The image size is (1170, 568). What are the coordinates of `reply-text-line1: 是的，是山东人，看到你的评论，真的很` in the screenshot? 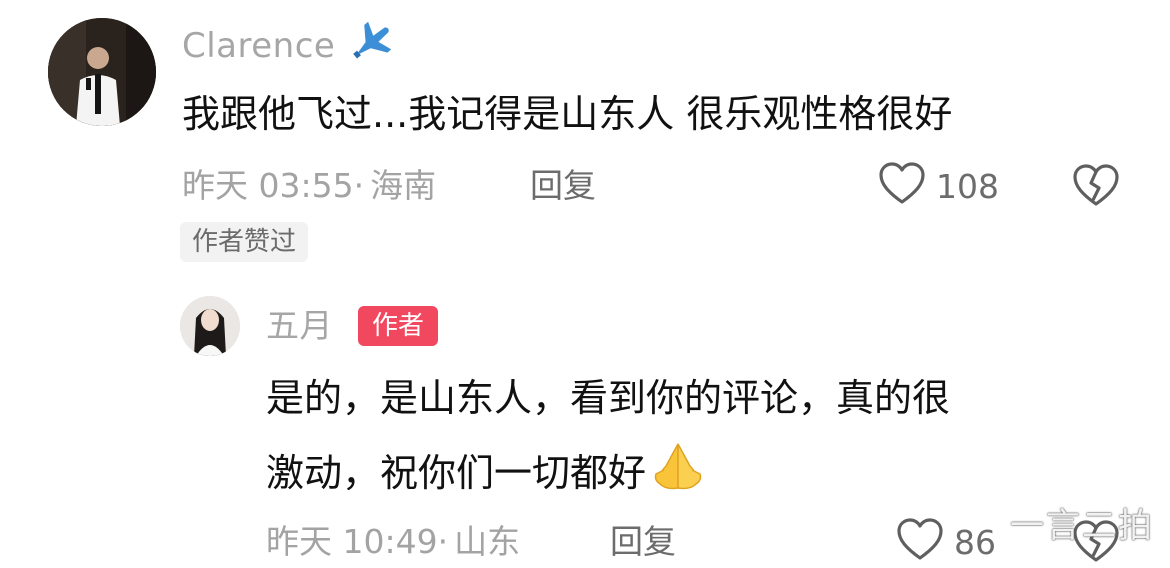 It's located at (608, 398).